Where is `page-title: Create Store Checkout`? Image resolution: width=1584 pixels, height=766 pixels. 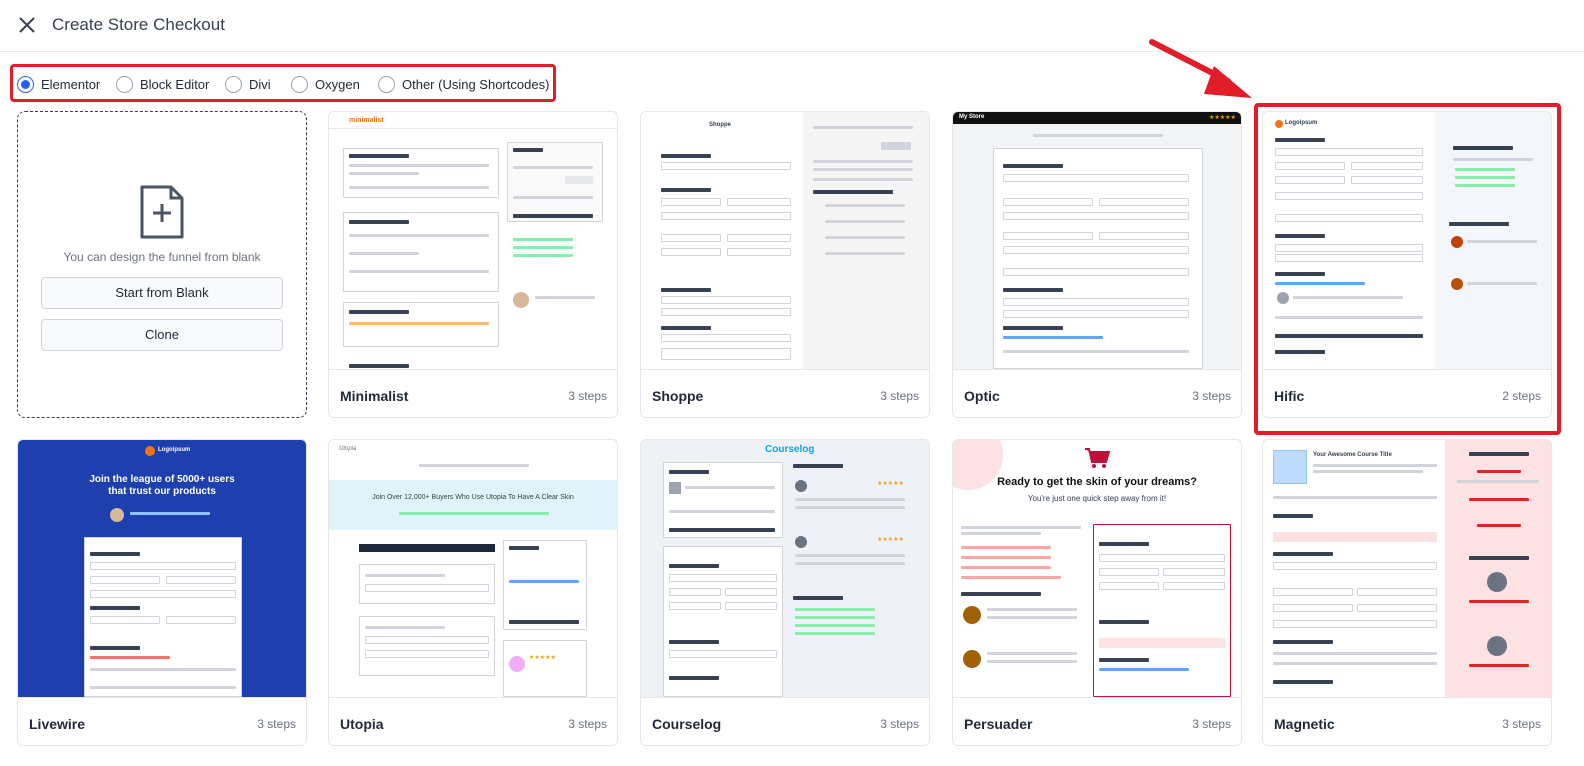
page-title: Create Store Checkout is located at coordinates (138, 24).